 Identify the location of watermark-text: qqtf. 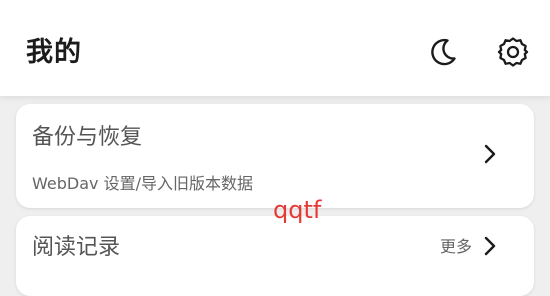
(297, 210).